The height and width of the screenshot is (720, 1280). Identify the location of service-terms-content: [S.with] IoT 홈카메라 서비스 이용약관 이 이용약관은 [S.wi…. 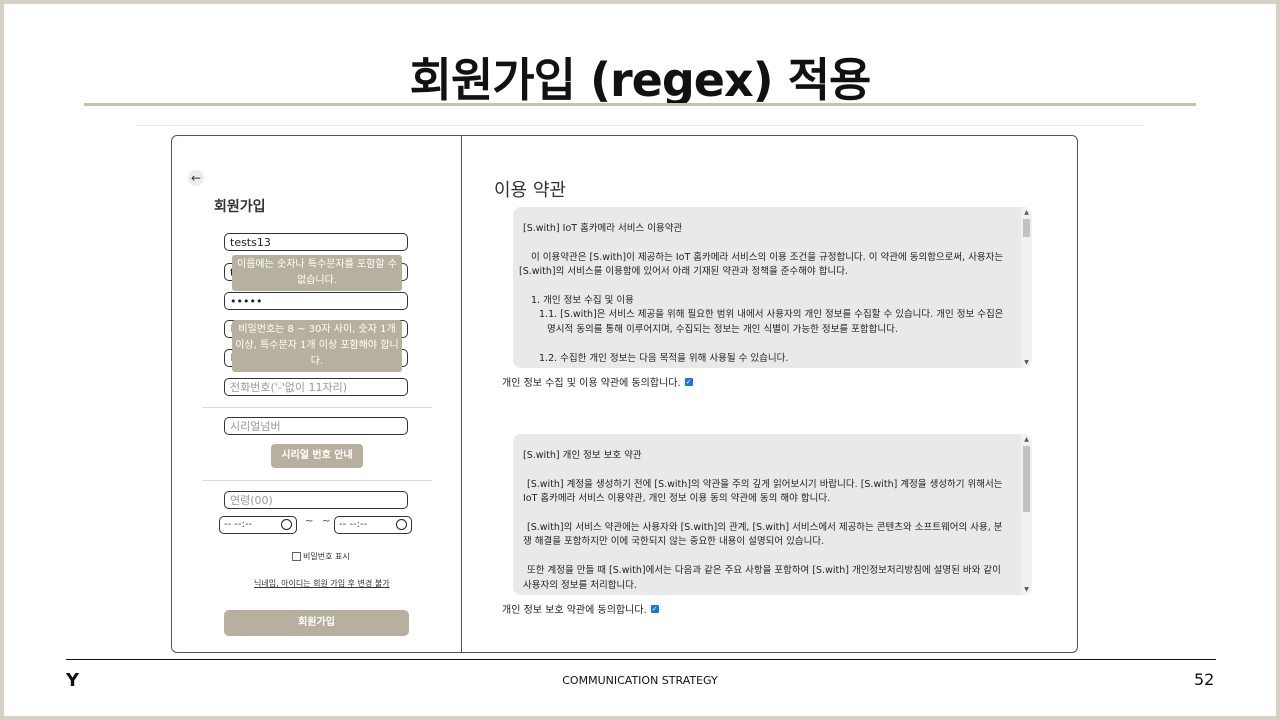
(766, 287).